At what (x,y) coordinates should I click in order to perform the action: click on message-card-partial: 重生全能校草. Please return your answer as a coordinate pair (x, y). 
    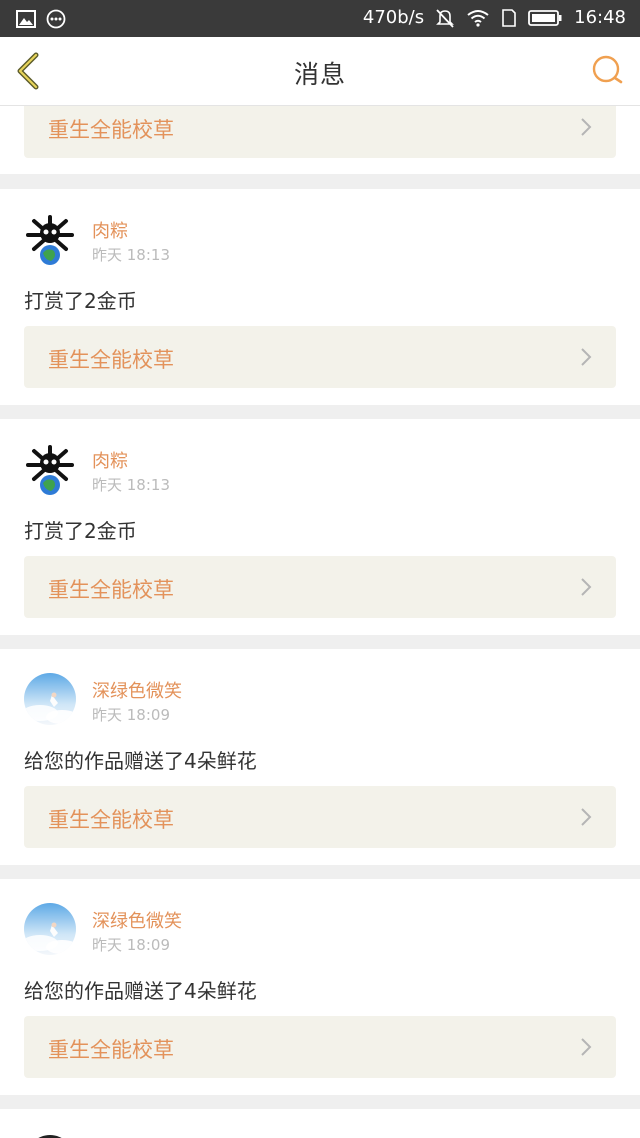
    Looking at the image, I should click on (320, 140).